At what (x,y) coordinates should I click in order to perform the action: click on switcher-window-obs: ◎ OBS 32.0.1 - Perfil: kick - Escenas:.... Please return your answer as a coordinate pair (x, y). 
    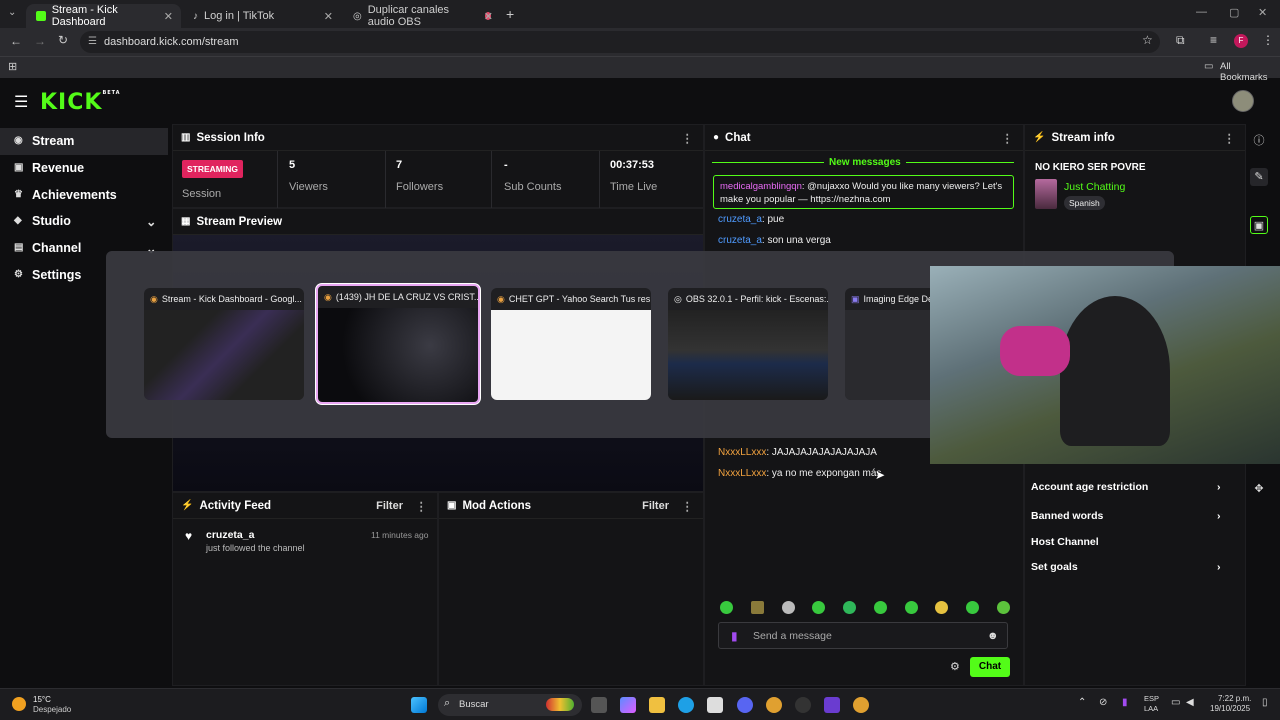
    Looking at the image, I should click on (748, 344).